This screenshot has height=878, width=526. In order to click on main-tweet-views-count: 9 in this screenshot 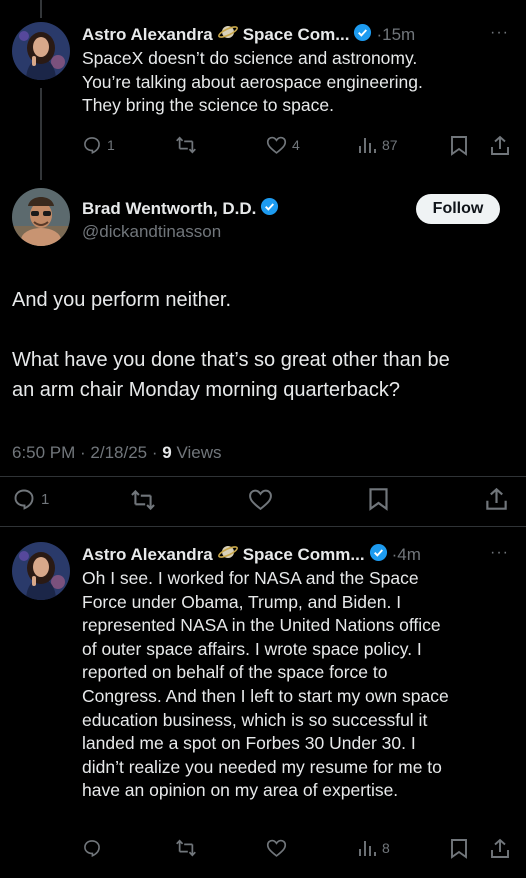, I will do `click(167, 452)`.